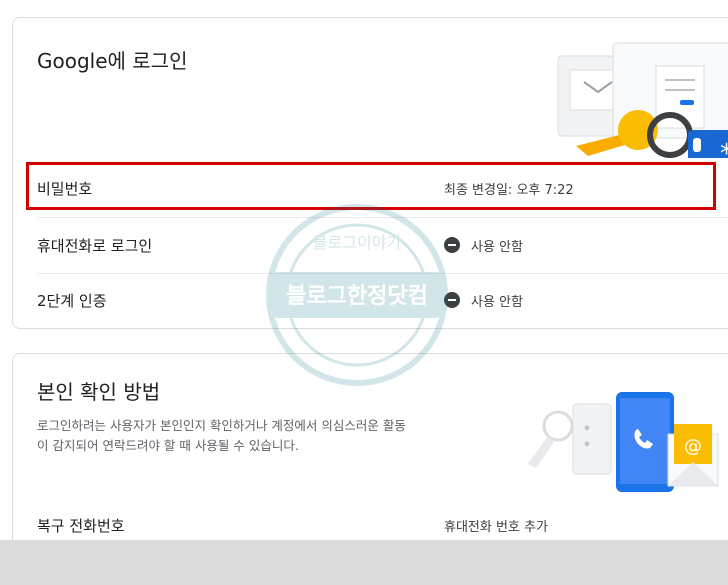  What do you see at coordinates (382, 300) in the screenshot?
I see `two-step-row: 2단계 인증 사용 안함` at bounding box center [382, 300].